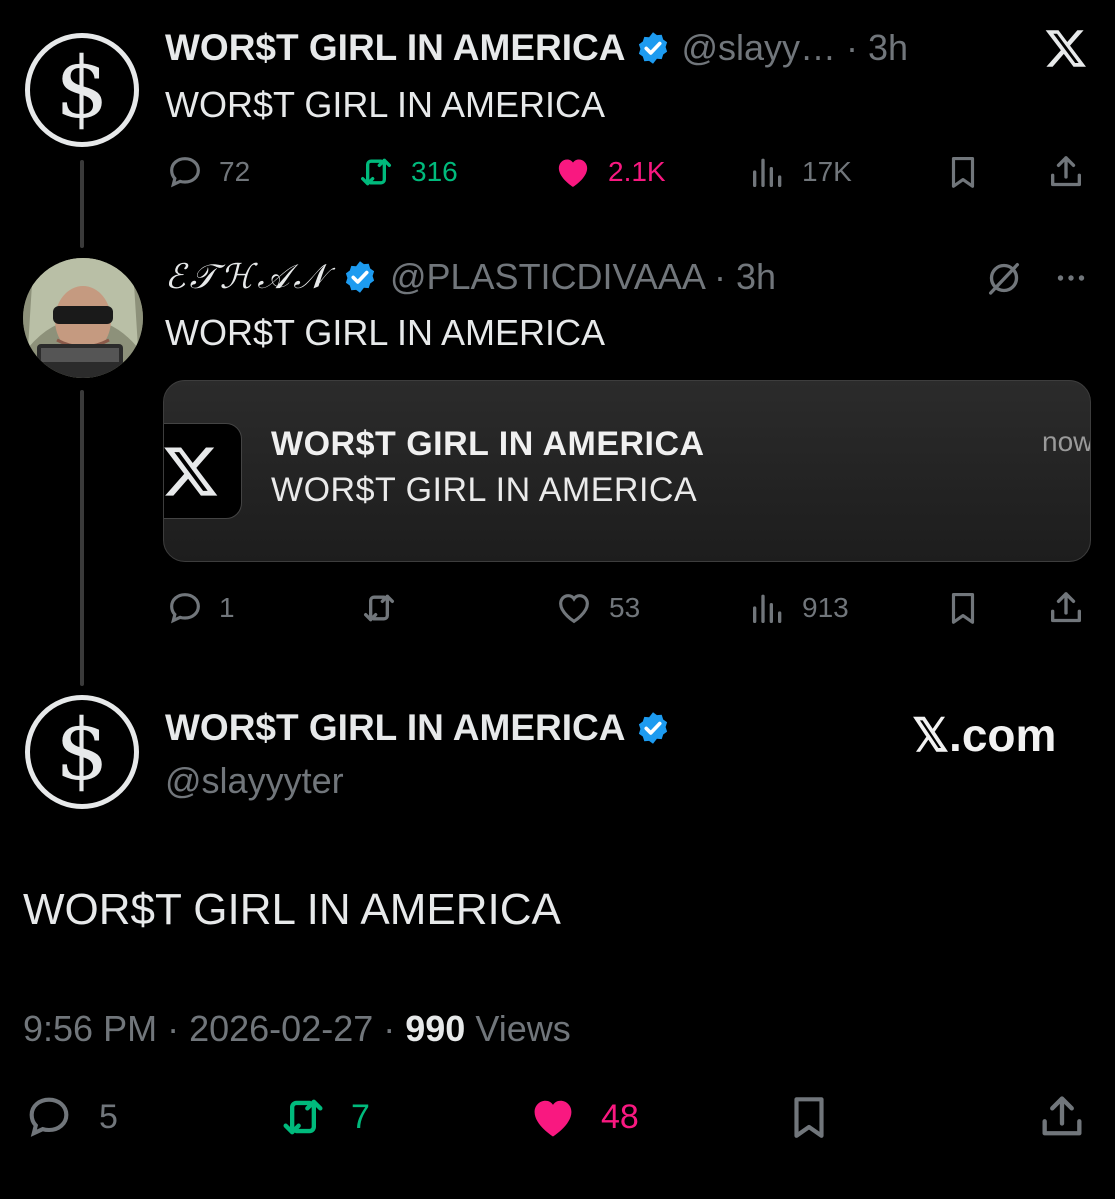 Image resolution: width=1115 pixels, height=1199 pixels. I want to click on author-handle: @slayyyter, so click(254, 781).